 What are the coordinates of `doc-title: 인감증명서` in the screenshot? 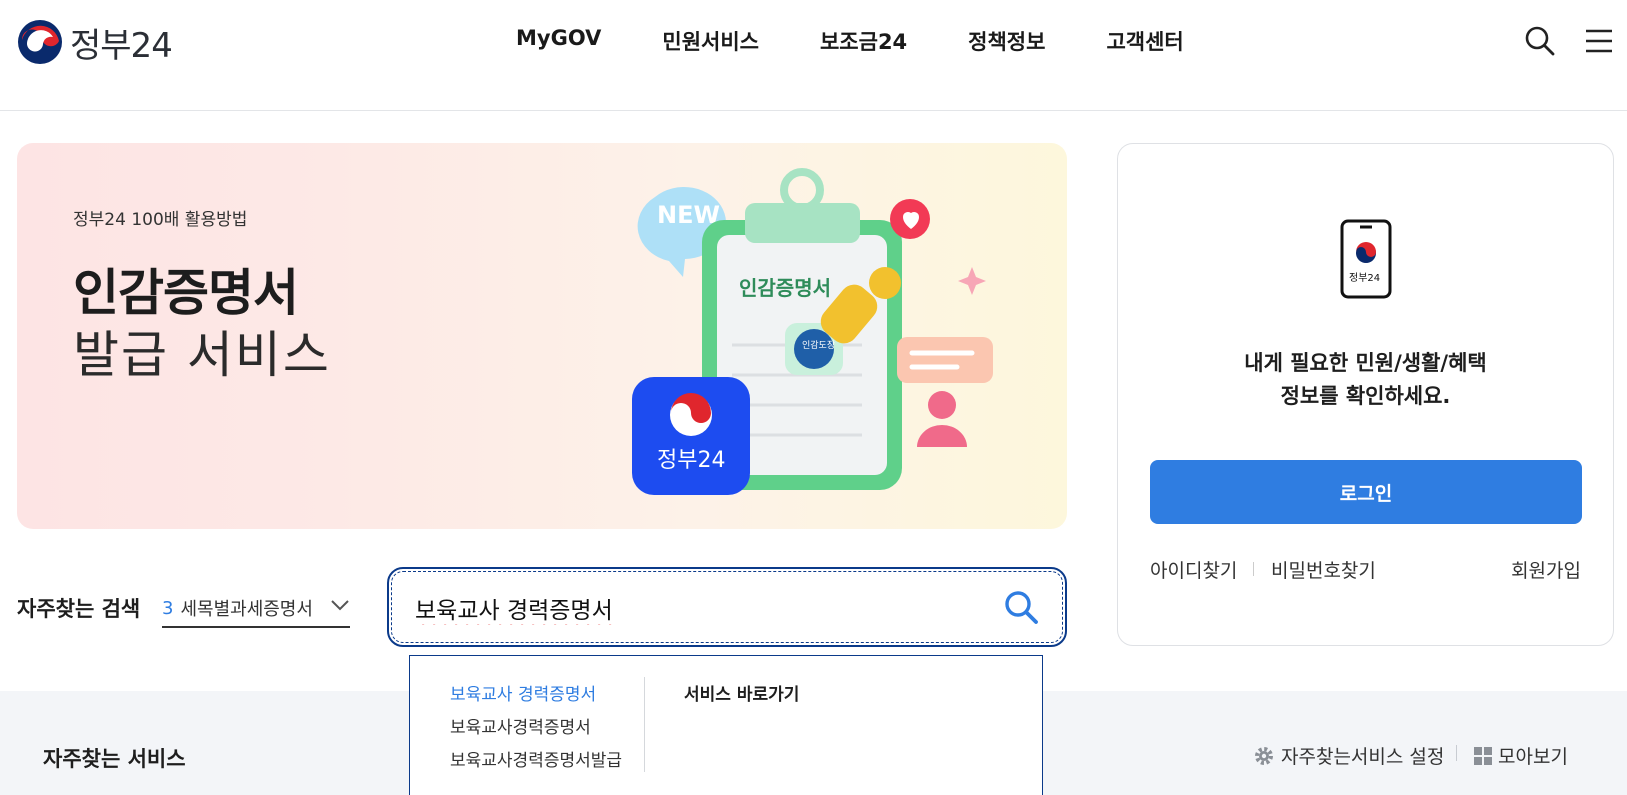 It's located at (785, 288).